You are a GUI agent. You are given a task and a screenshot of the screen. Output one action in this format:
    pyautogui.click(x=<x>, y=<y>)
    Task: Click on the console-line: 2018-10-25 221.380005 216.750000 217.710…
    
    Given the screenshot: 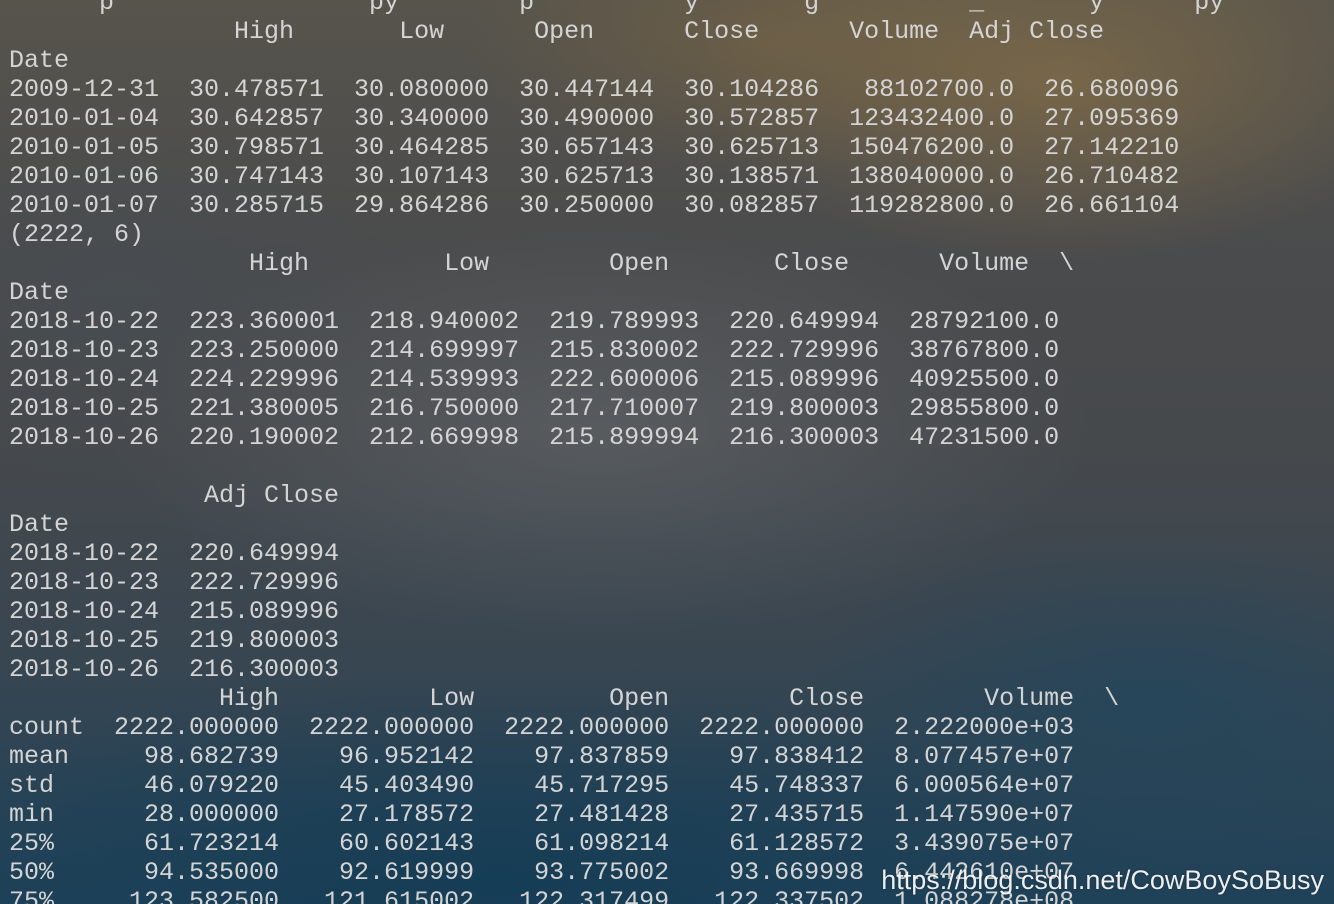 What is the action you would take?
    pyautogui.click(x=534, y=408)
    